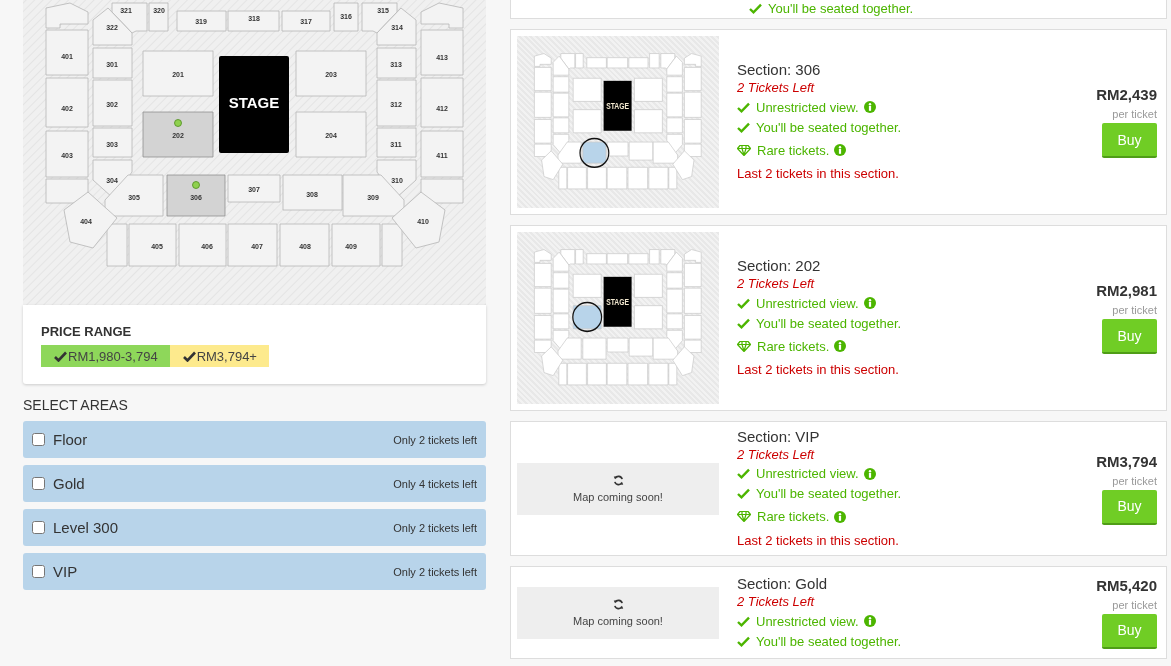 This screenshot has width=1171, height=666. I want to click on section-title: Section: 202, so click(779, 265).